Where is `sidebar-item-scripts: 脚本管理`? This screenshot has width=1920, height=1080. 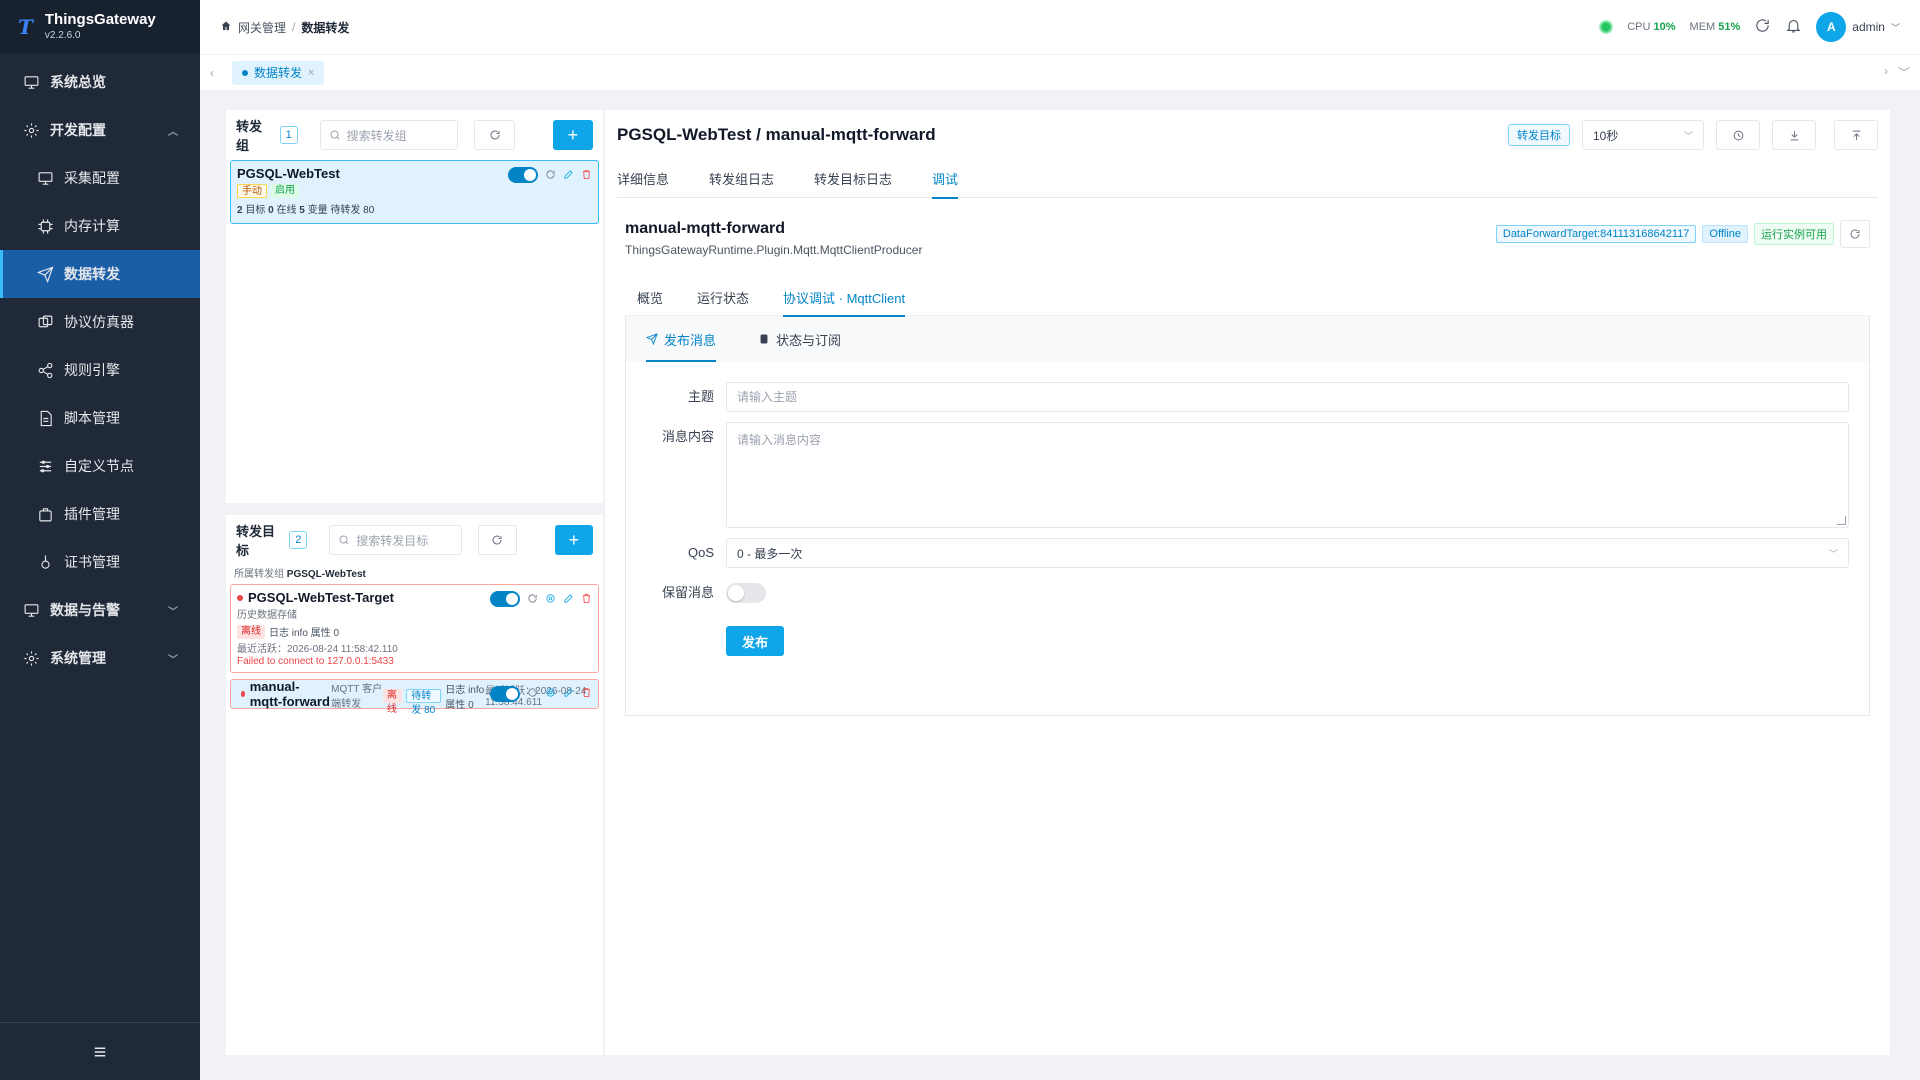 sidebar-item-scripts: 脚本管理 is located at coordinates (100, 418).